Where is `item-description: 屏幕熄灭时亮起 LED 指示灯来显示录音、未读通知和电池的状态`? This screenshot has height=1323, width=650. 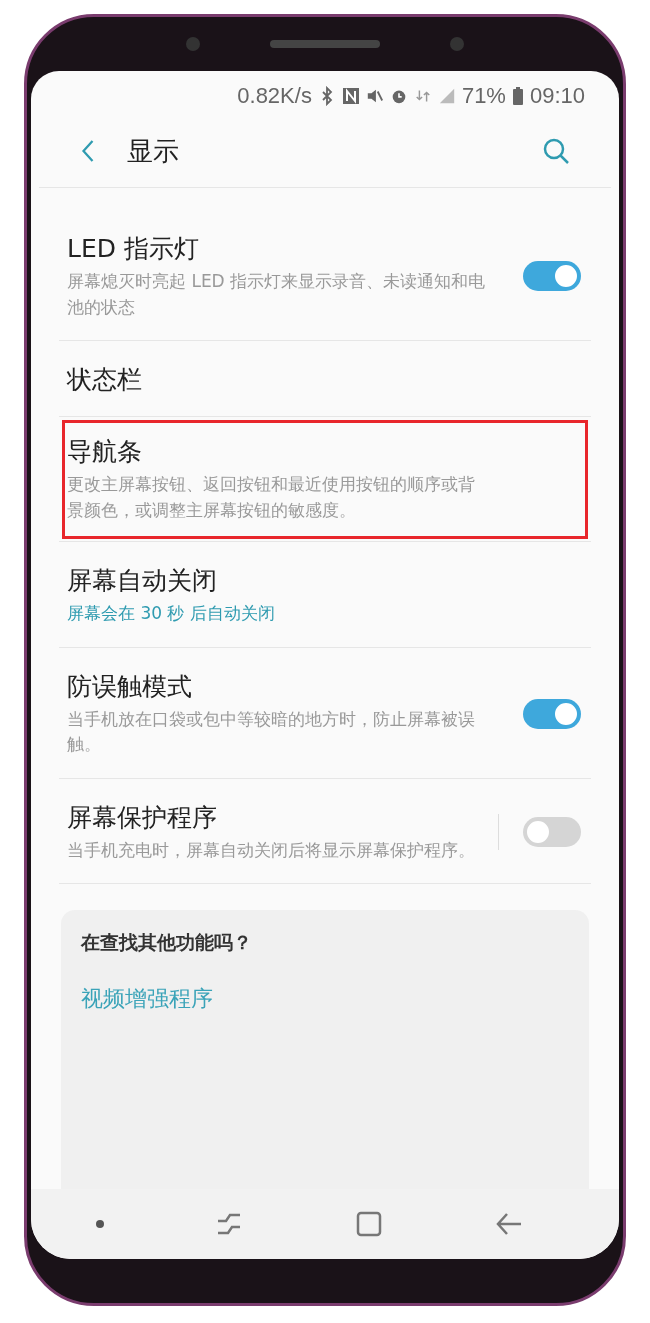
item-description: 屏幕熄灭时亮起 LED 指示灯来显示录音、未读通知和电池的状态 is located at coordinates (277, 294).